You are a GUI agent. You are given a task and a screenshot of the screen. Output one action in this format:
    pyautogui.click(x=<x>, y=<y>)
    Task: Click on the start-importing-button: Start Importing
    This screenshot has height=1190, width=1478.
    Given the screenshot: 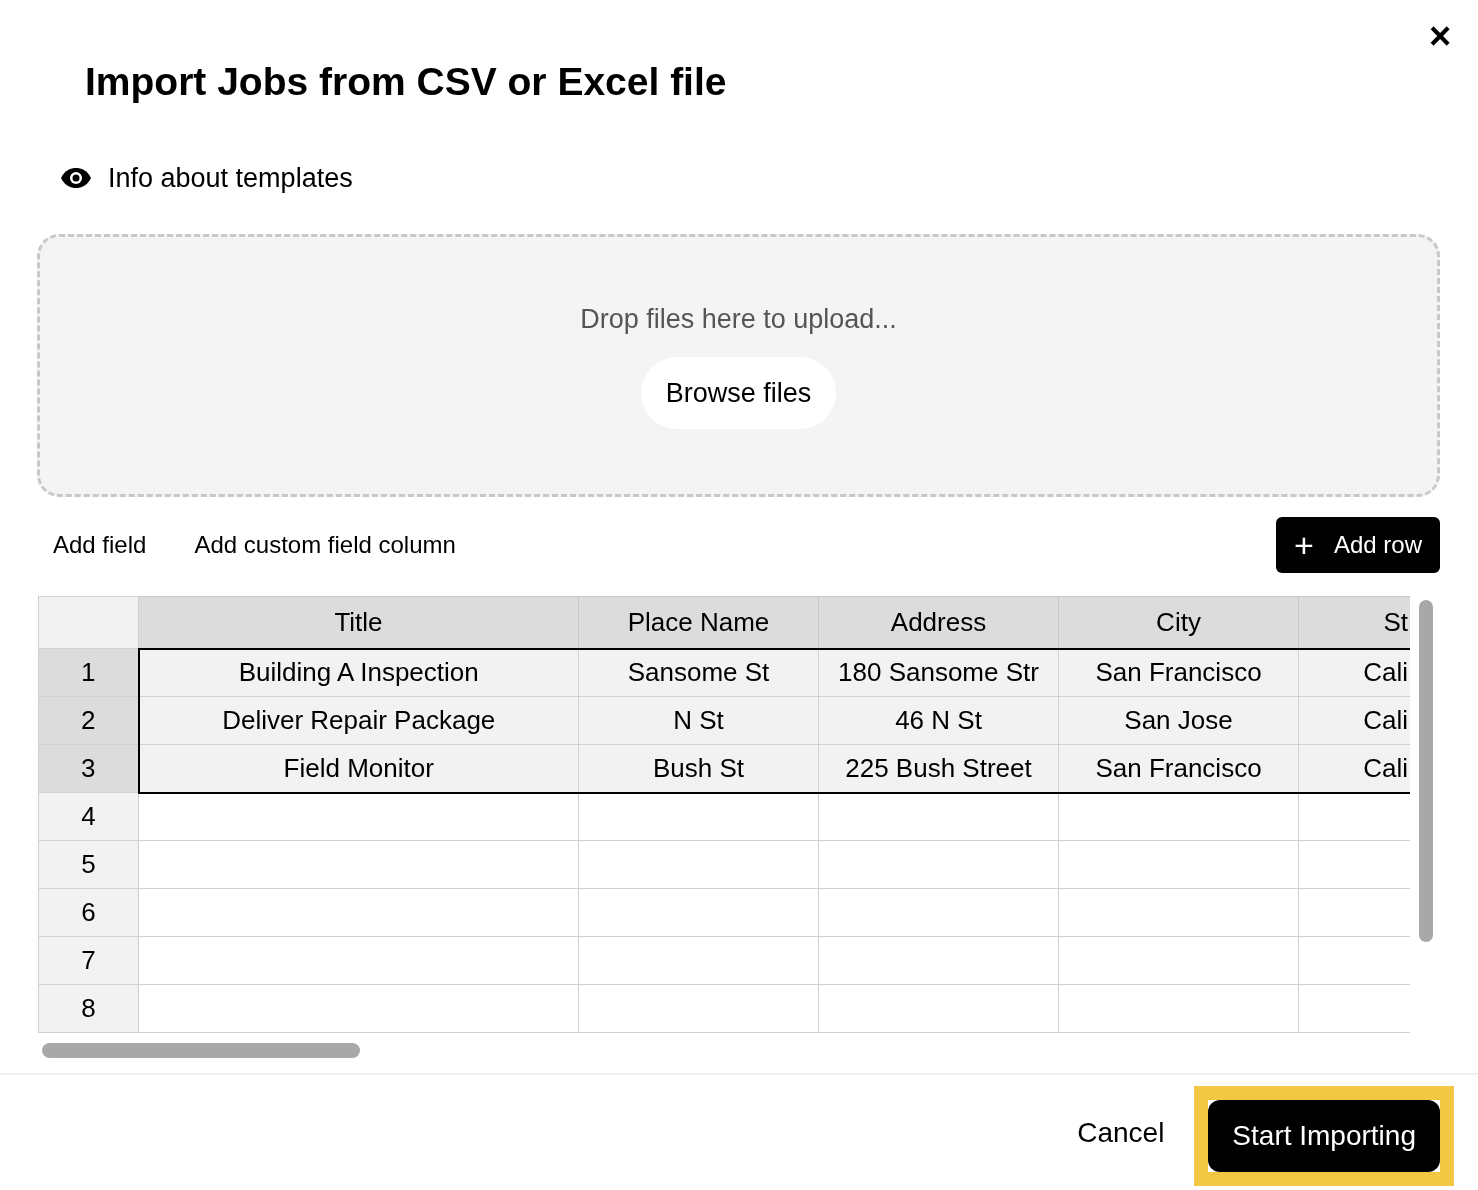 What is the action you would take?
    pyautogui.click(x=1324, y=1135)
    